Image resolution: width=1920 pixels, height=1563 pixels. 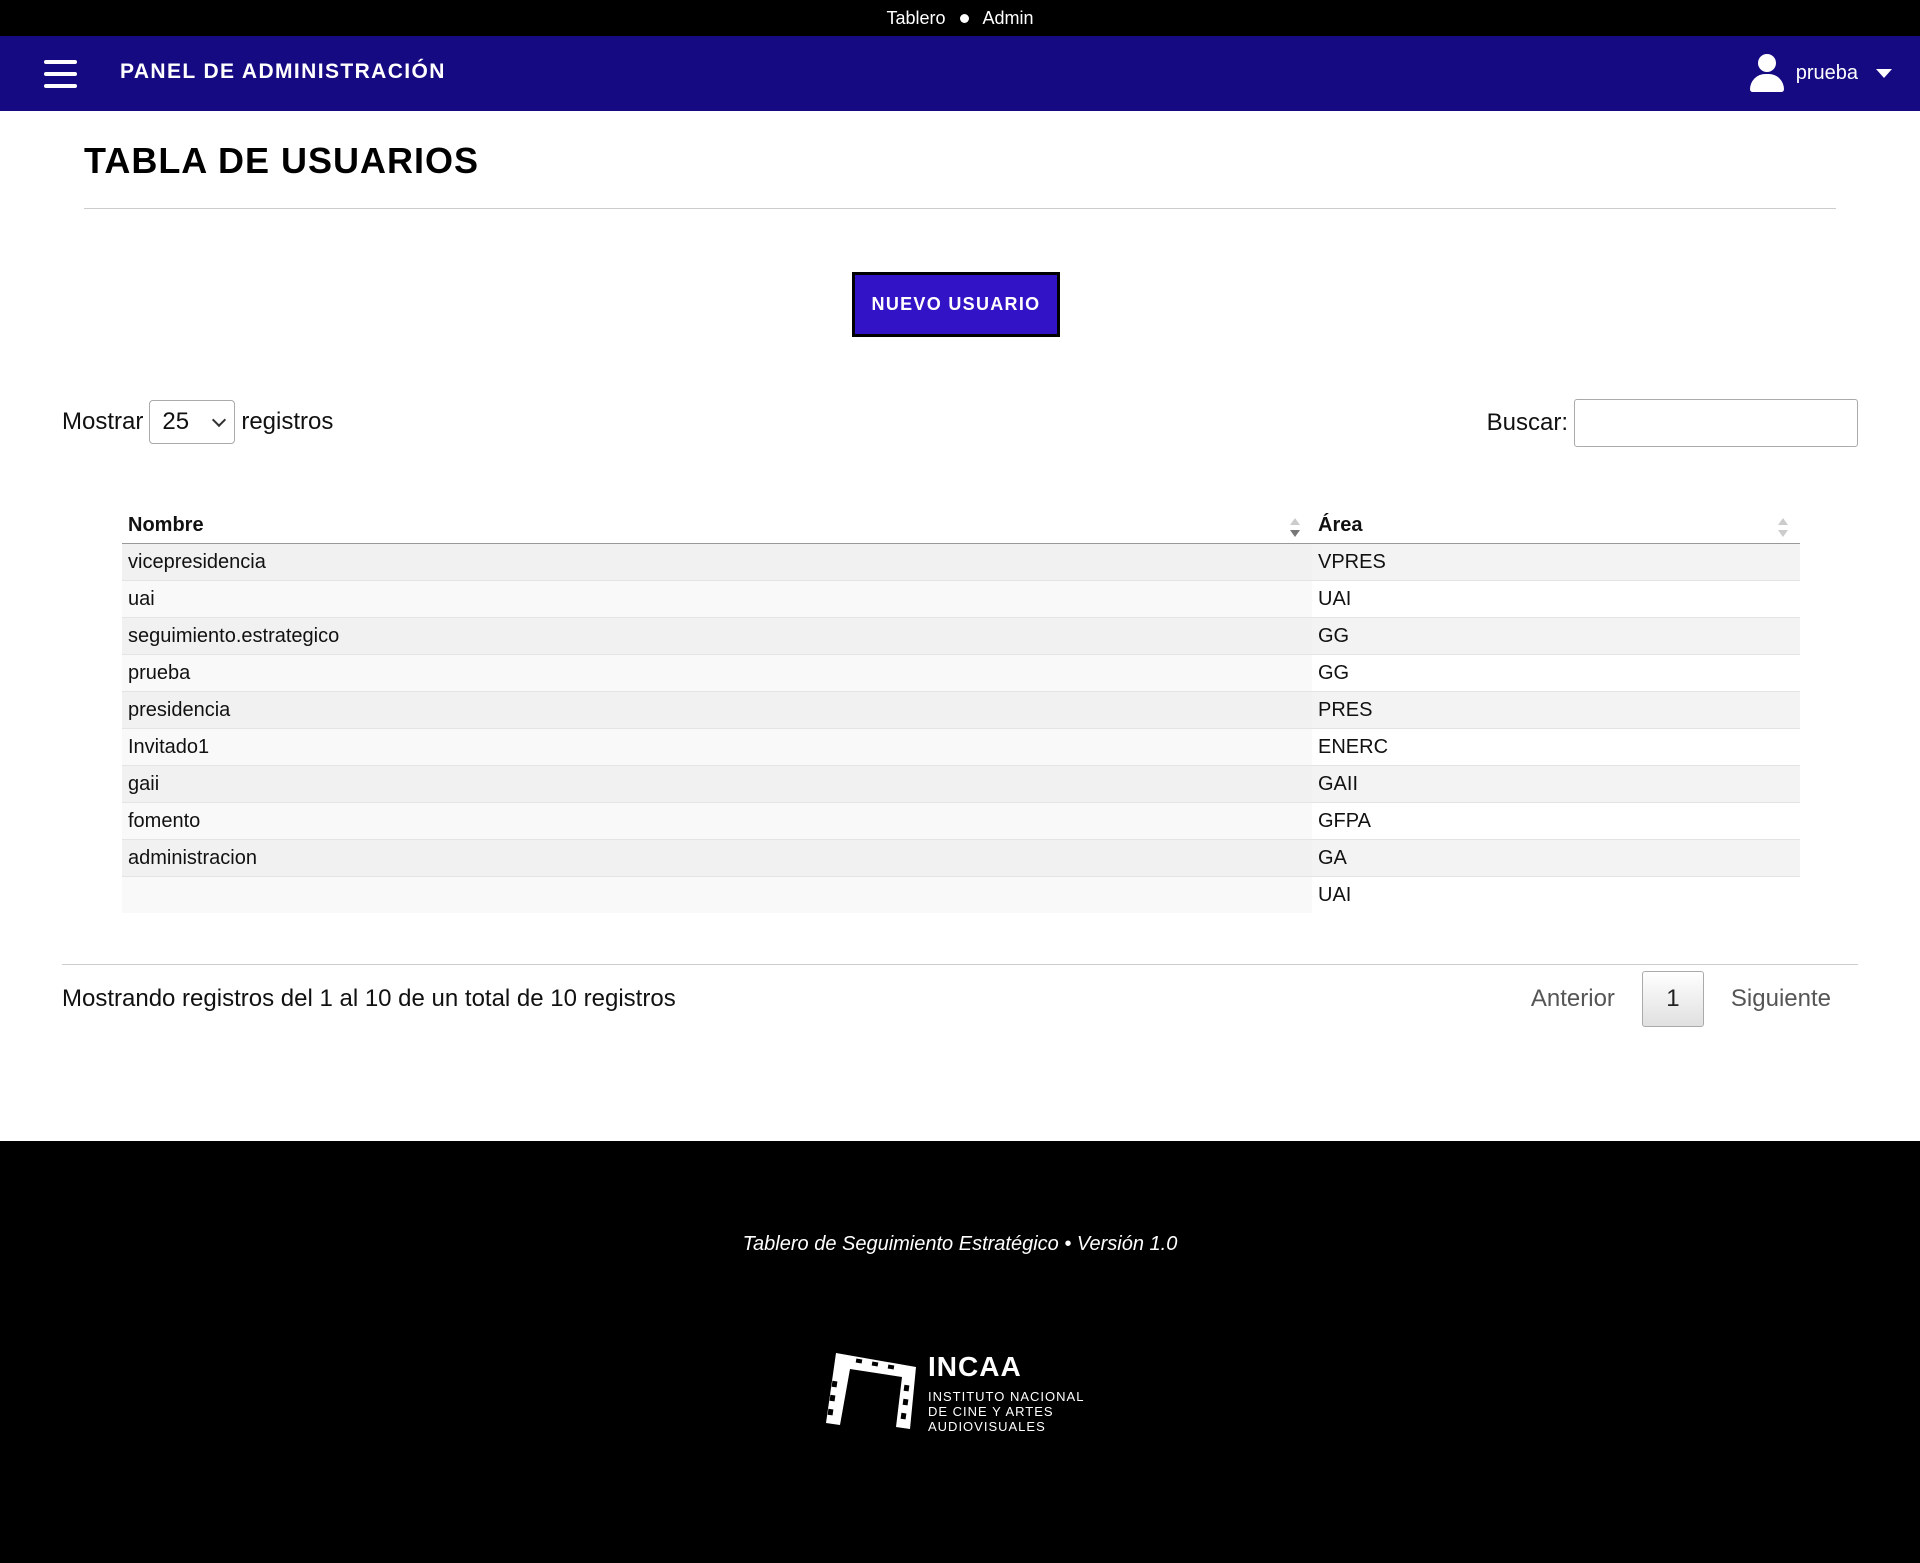 I want to click on table-row: Invitado1 ENERC, so click(x=961, y=747).